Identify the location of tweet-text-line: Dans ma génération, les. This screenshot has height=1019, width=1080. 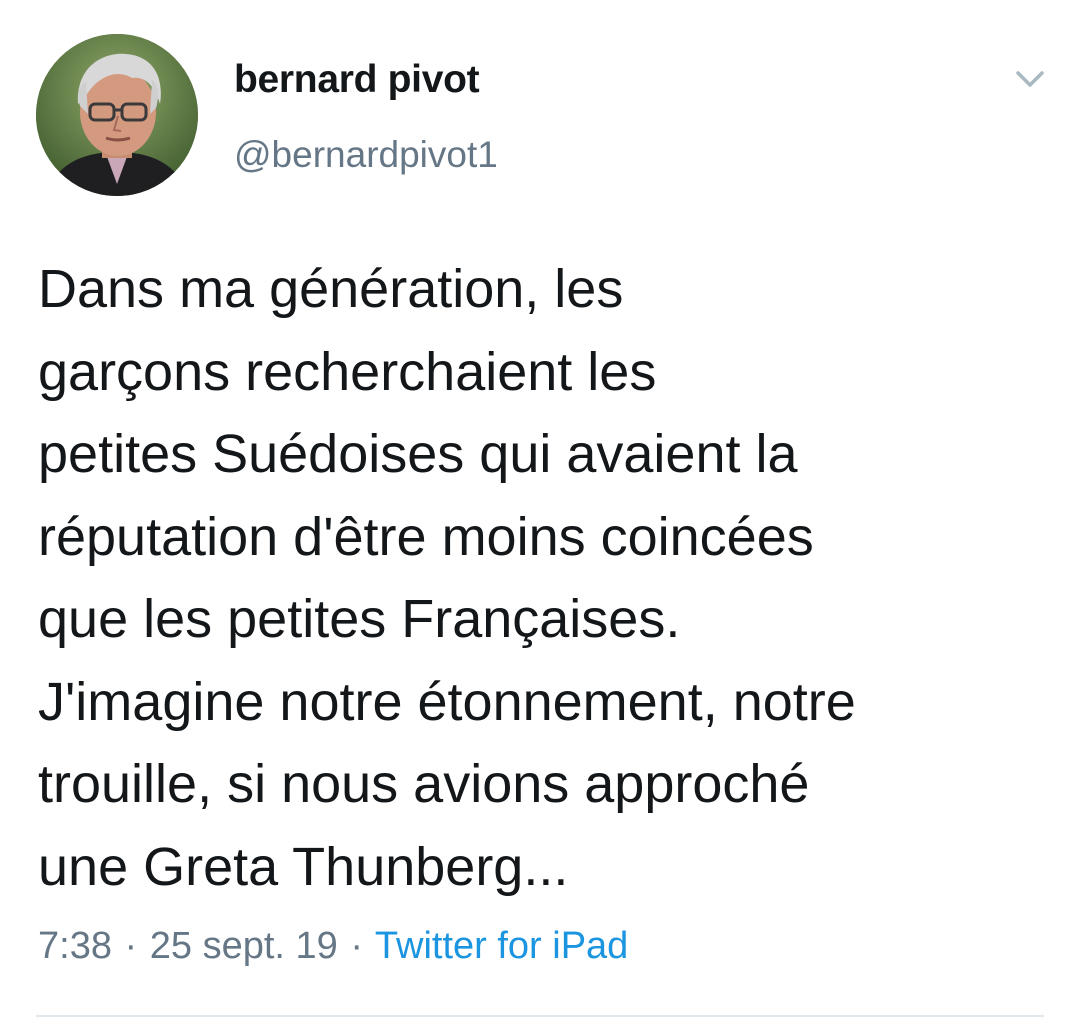
(331, 289).